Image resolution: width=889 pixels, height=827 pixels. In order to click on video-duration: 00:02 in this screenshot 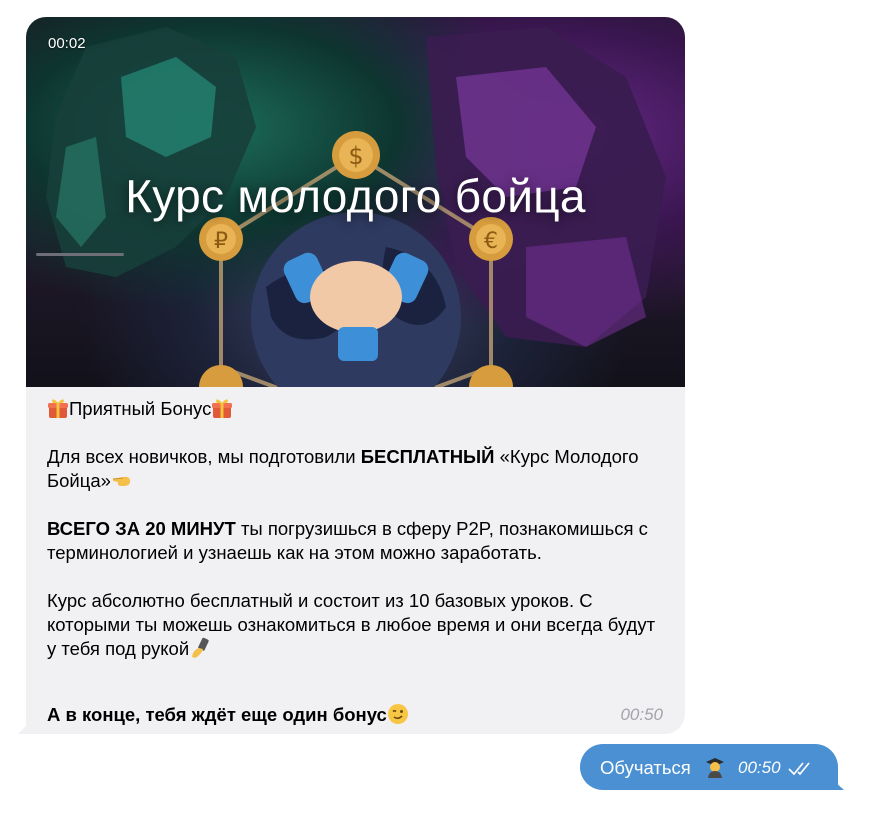, I will do `click(67, 43)`.